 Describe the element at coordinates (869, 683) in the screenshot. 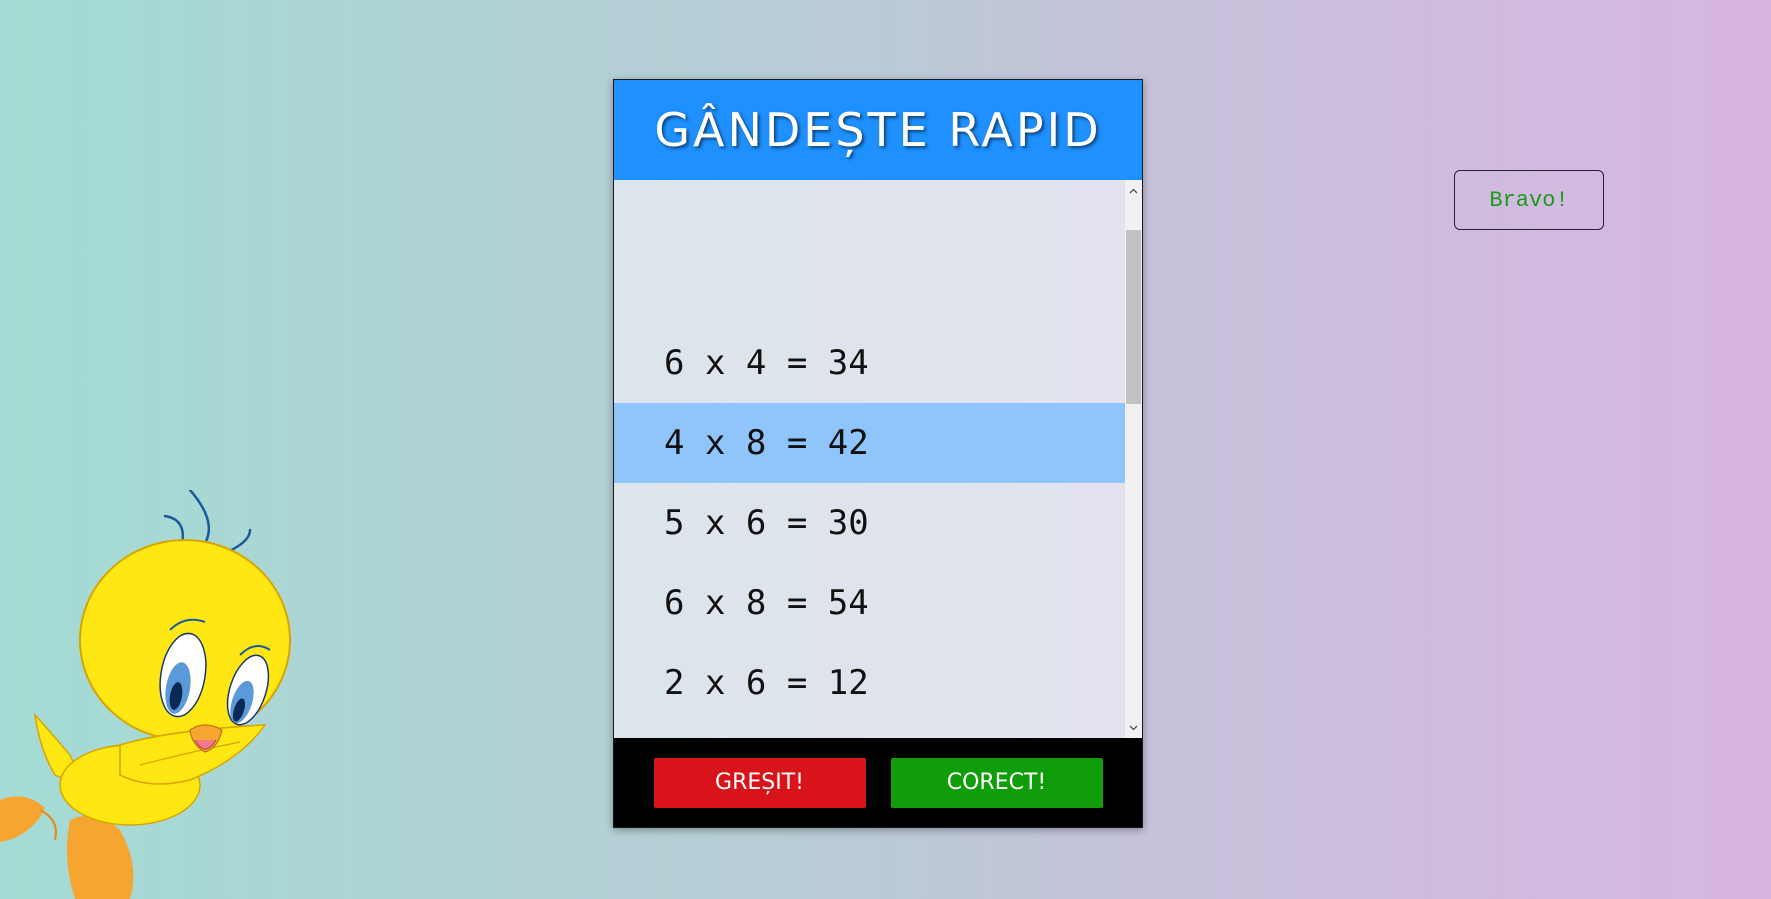

I see `equation-item: 2 x 6 = 12` at that location.